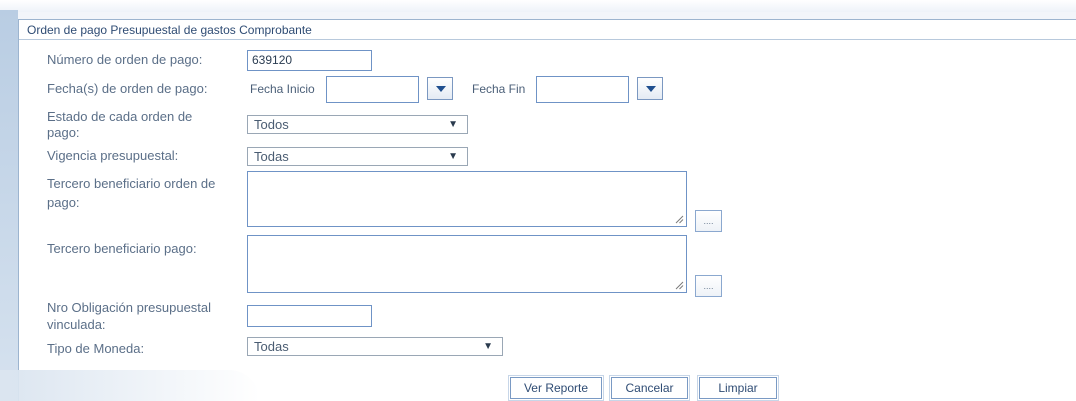 This screenshot has width=1076, height=401. I want to click on obligacion-input, so click(309, 316).